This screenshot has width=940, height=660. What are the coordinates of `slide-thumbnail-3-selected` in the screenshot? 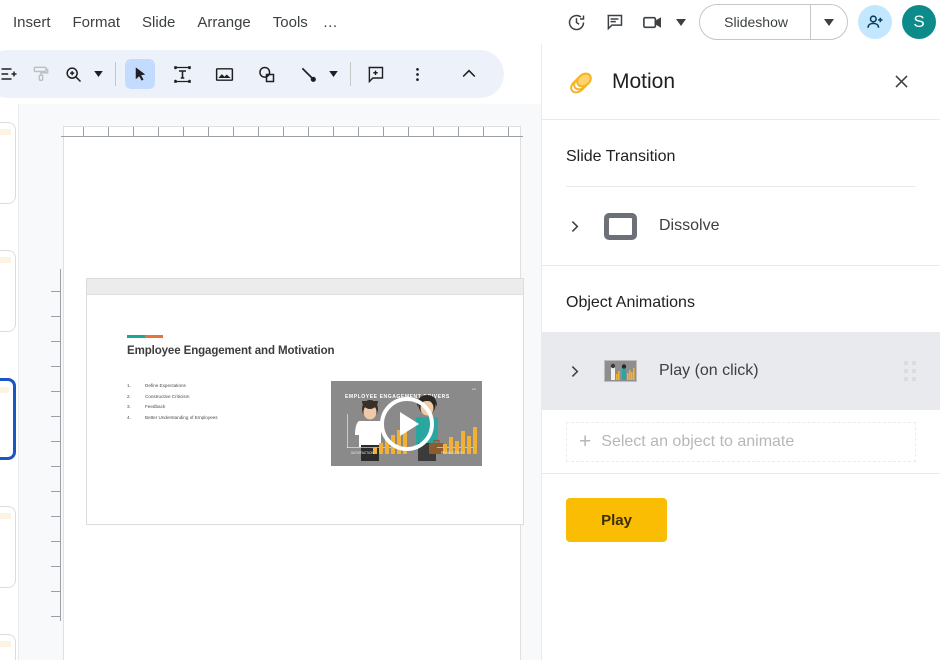 It's located at (8, 419).